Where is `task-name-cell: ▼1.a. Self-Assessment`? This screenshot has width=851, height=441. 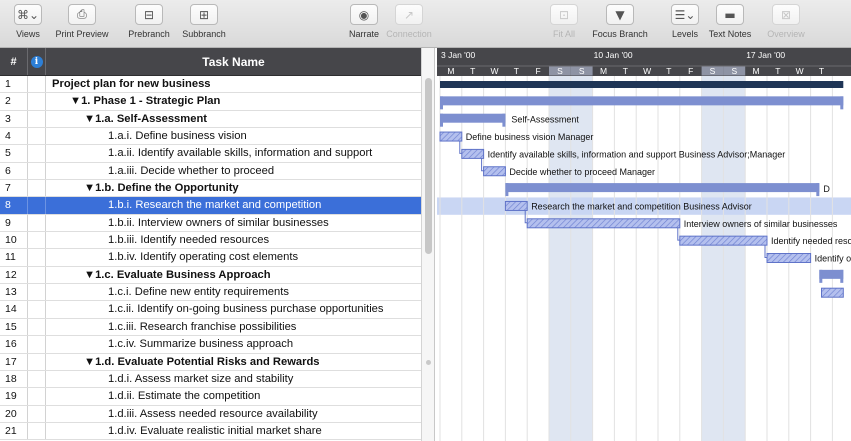
task-name-cell: ▼1.a. Self-Assessment is located at coordinates (145, 119).